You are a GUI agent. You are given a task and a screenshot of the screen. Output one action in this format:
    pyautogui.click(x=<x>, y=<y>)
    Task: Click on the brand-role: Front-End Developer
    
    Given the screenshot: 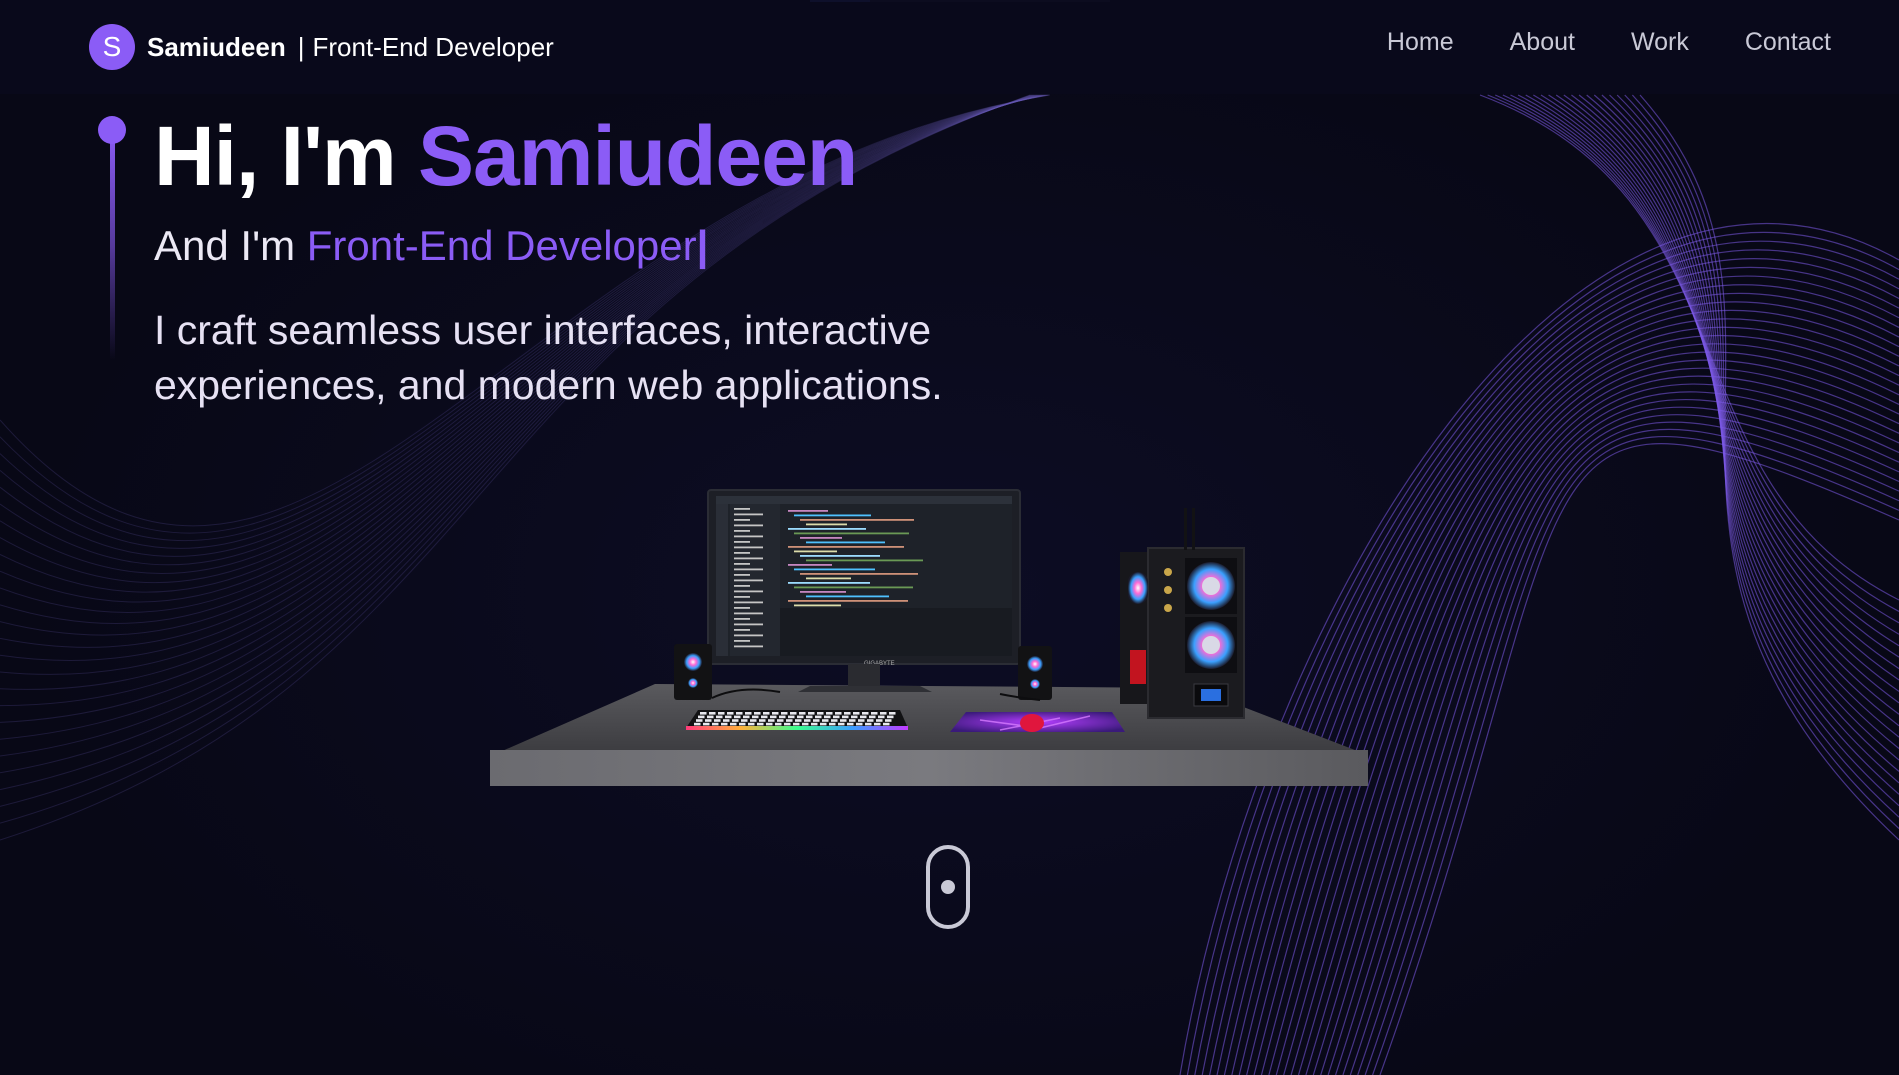 What is the action you would take?
    pyautogui.click(x=433, y=46)
    